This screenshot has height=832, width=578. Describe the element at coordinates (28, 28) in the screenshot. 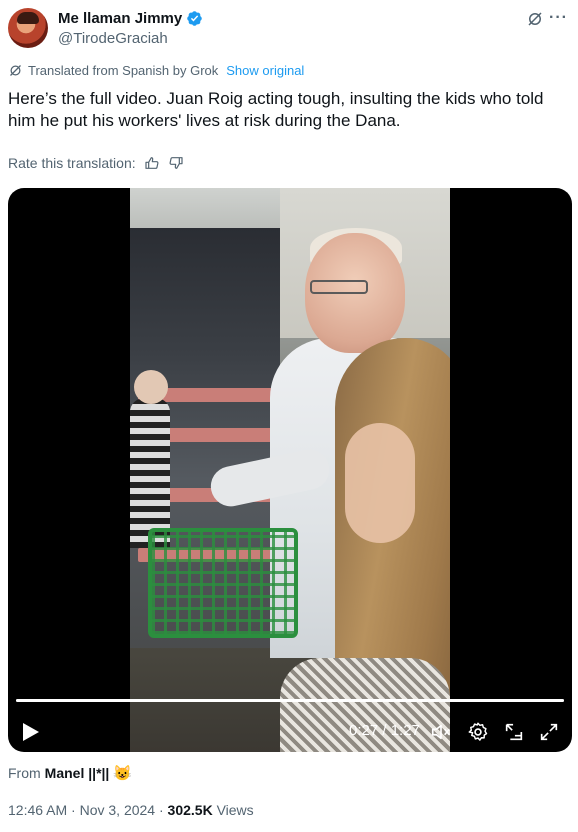

I see `avatar` at that location.